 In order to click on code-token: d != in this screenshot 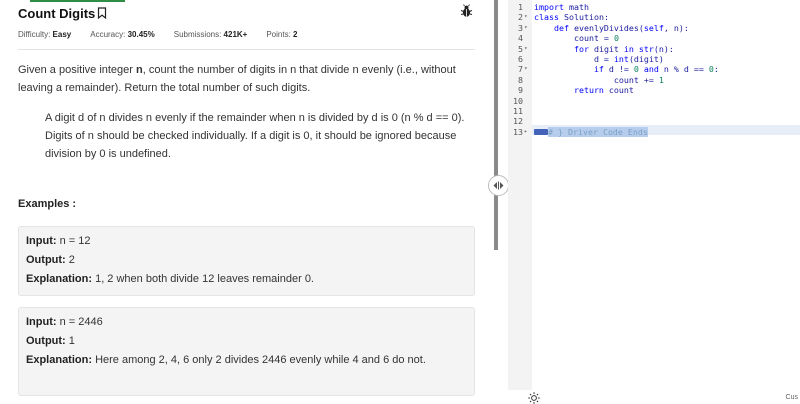, I will do `click(618, 69)`.